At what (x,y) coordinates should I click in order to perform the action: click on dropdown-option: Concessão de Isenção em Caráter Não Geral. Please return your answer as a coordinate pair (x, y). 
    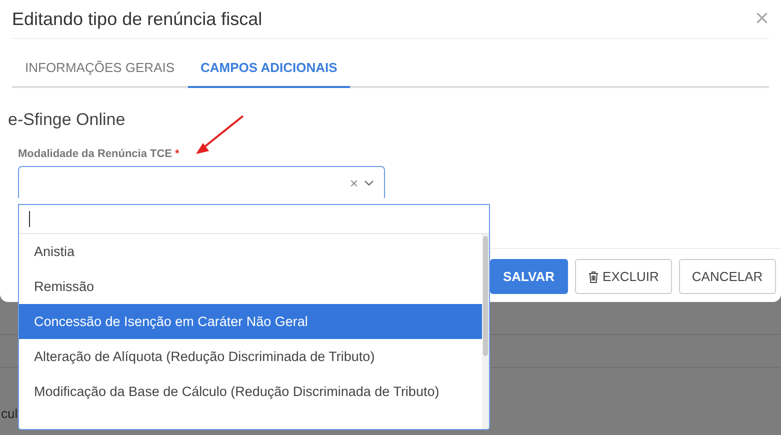
    Looking at the image, I should click on (250, 321).